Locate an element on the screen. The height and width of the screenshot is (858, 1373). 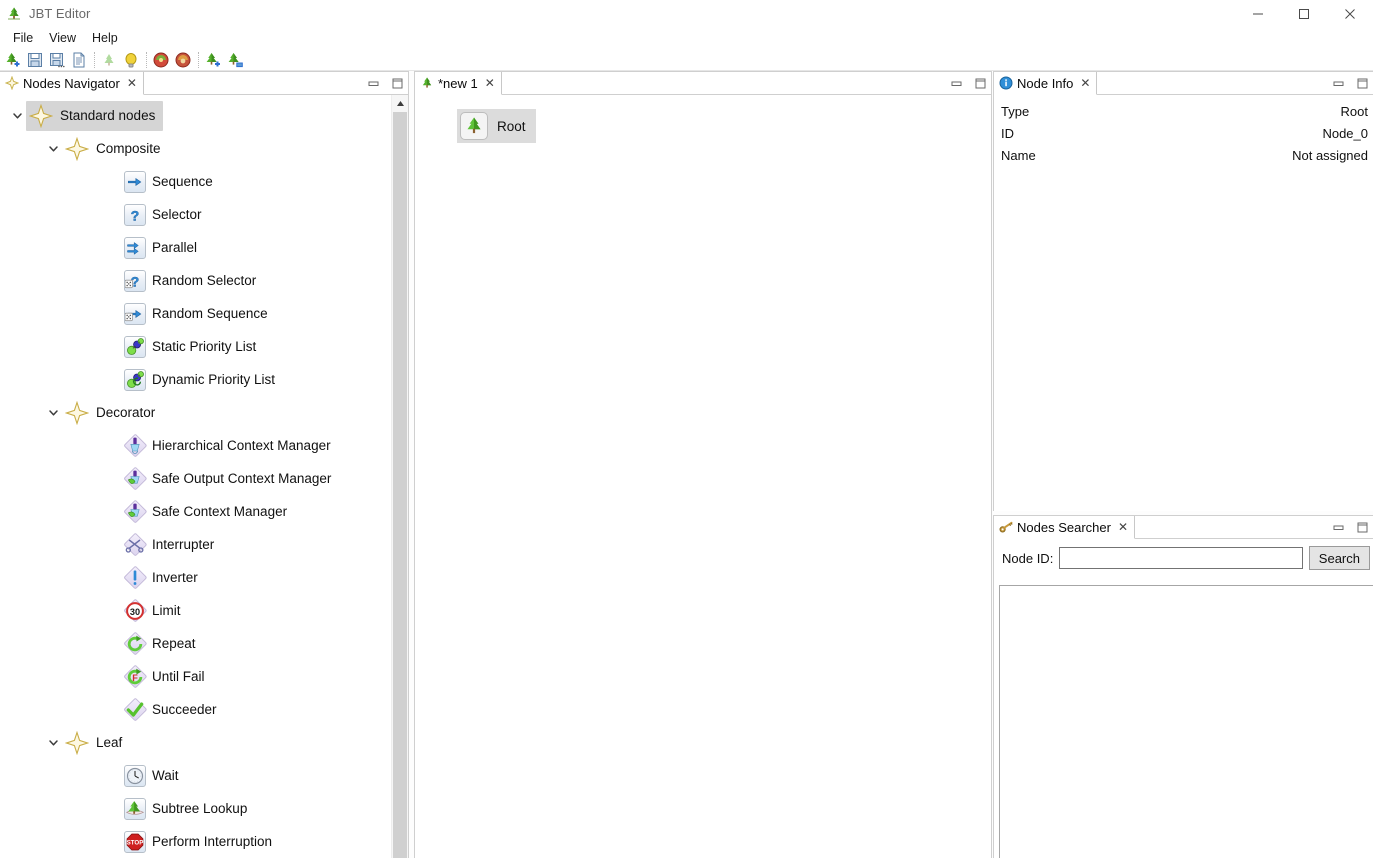
tree-item-standard-nodes: Standard nodes is located at coordinates (195, 115).